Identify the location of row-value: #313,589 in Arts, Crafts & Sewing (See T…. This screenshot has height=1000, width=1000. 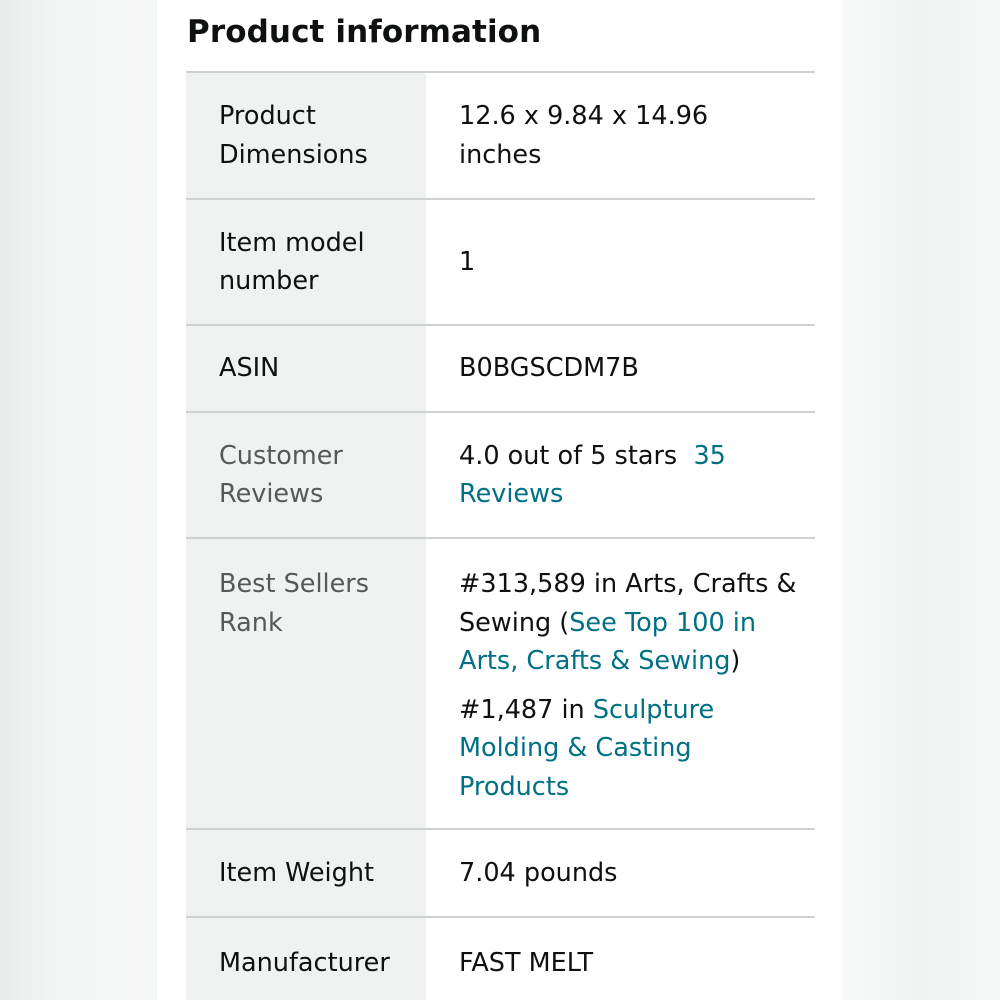
(620, 683).